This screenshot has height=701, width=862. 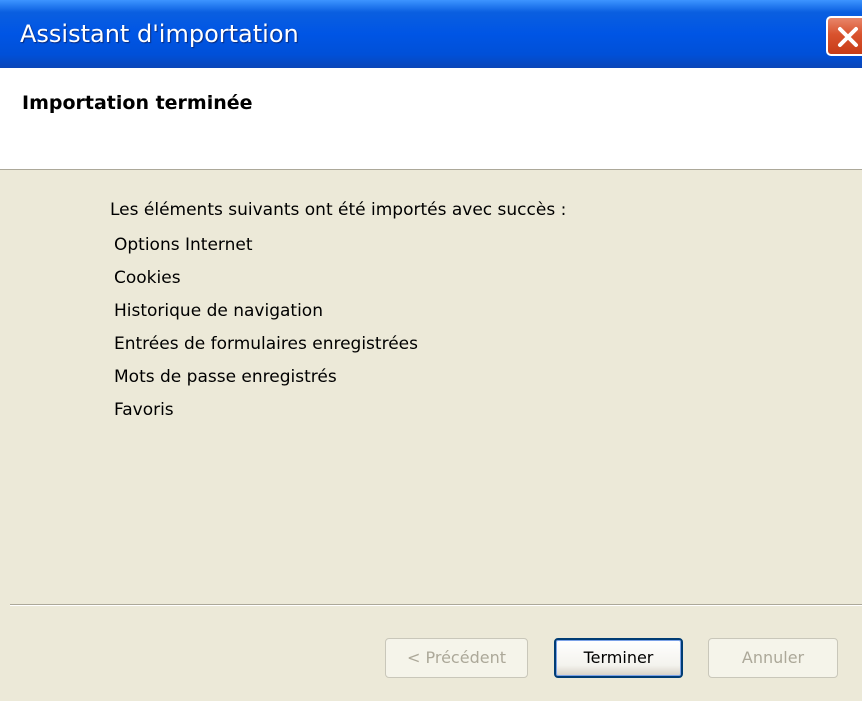 I want to click on footer-divider, so click(x=436, y=605).